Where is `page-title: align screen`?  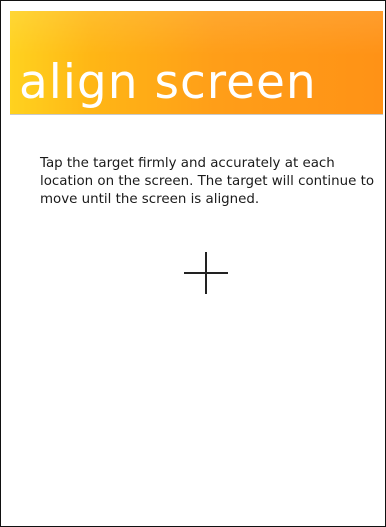 page-title: align screen is located at coordinates (168, 82).